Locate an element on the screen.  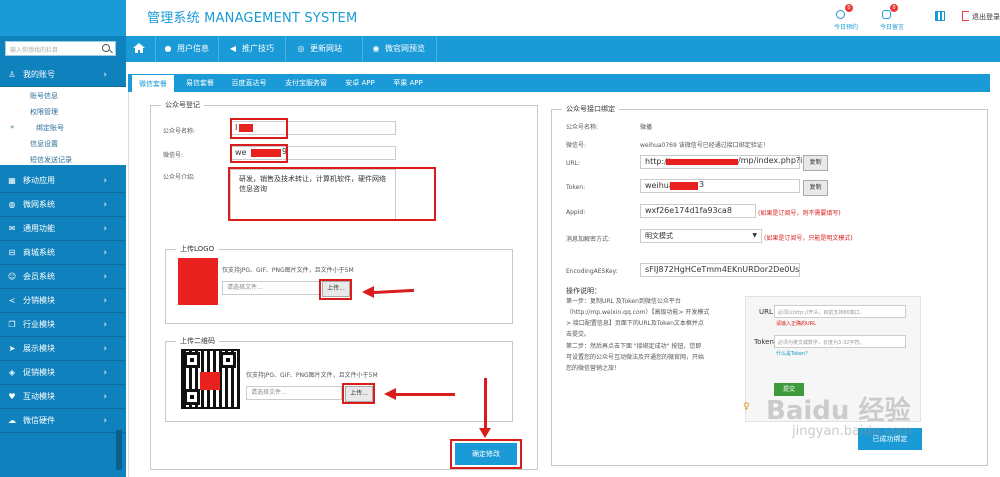
cloud-icon: ☁ is located at coordinates (12, 420).